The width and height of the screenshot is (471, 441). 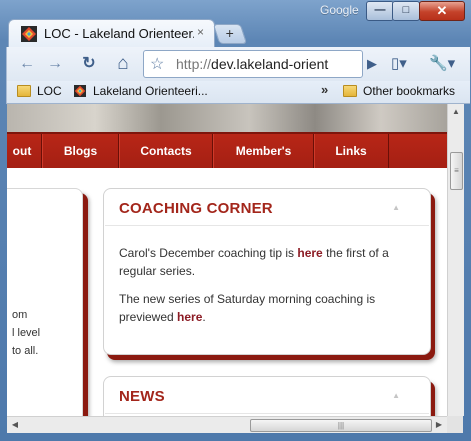 I want to click on coaching-title: COACHING CORNER, so click(x=196, y=208).